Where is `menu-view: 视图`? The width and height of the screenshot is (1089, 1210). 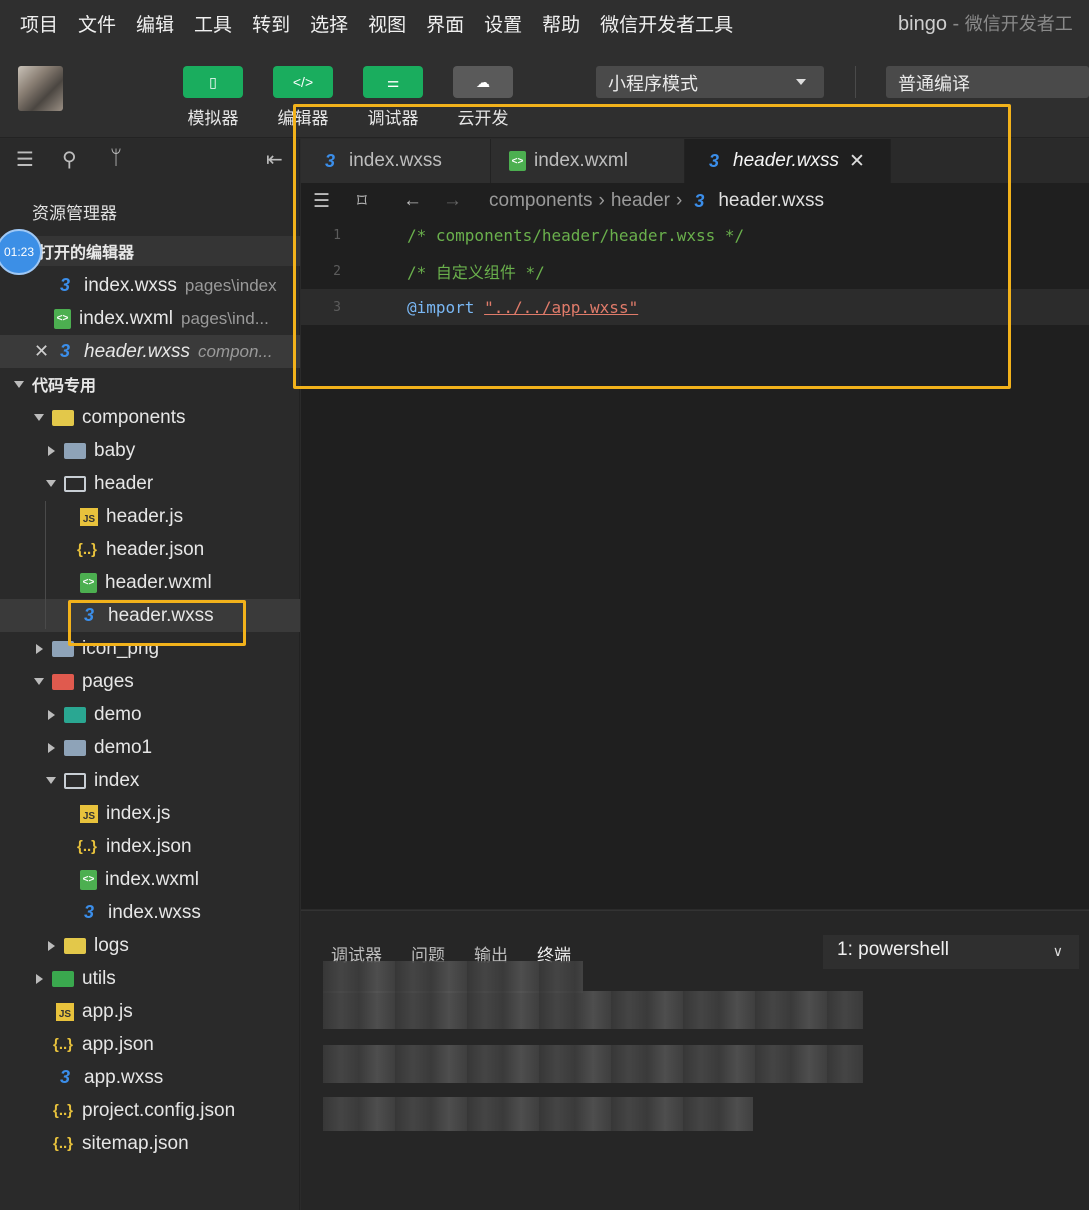 menu-view: 视图 is located at coordinates (387, 23).